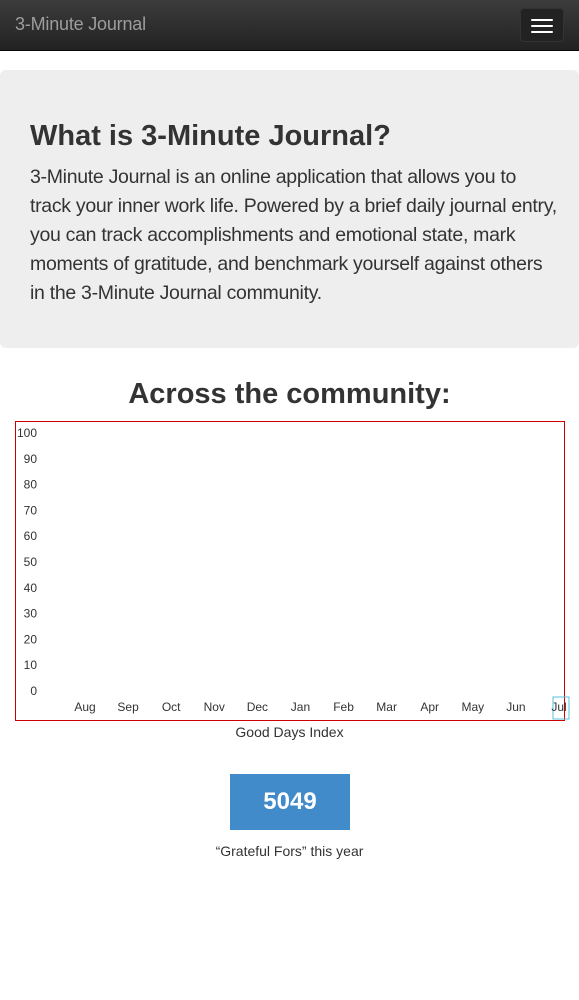 This screenshot has height=1000, width=579. What do you see at coordinates (31, 510) in the screenshot?
I see `y-tick-label: 70` at bounding box center [31, 510].